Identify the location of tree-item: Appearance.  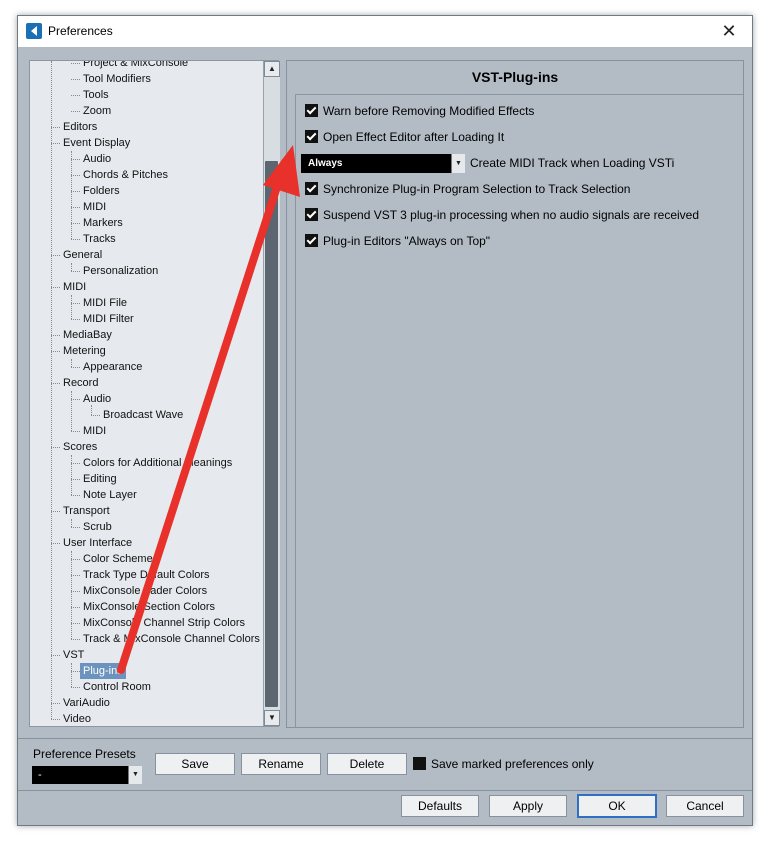
(112, 367).